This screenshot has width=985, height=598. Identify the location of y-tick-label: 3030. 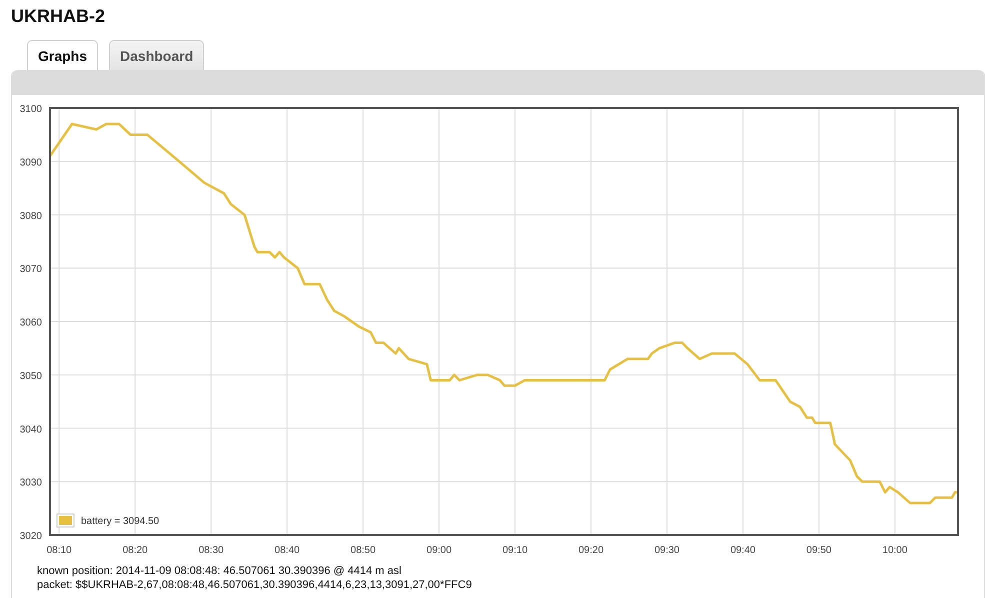
(31, 483).